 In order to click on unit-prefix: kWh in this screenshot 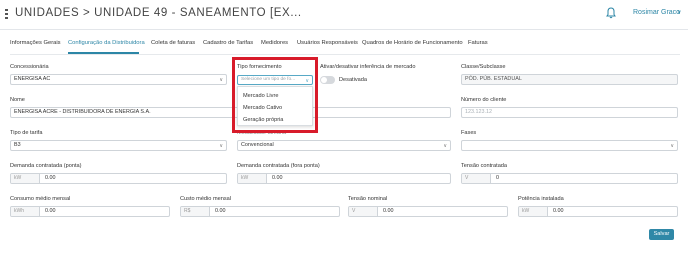, I will do `click(25, 211)`.